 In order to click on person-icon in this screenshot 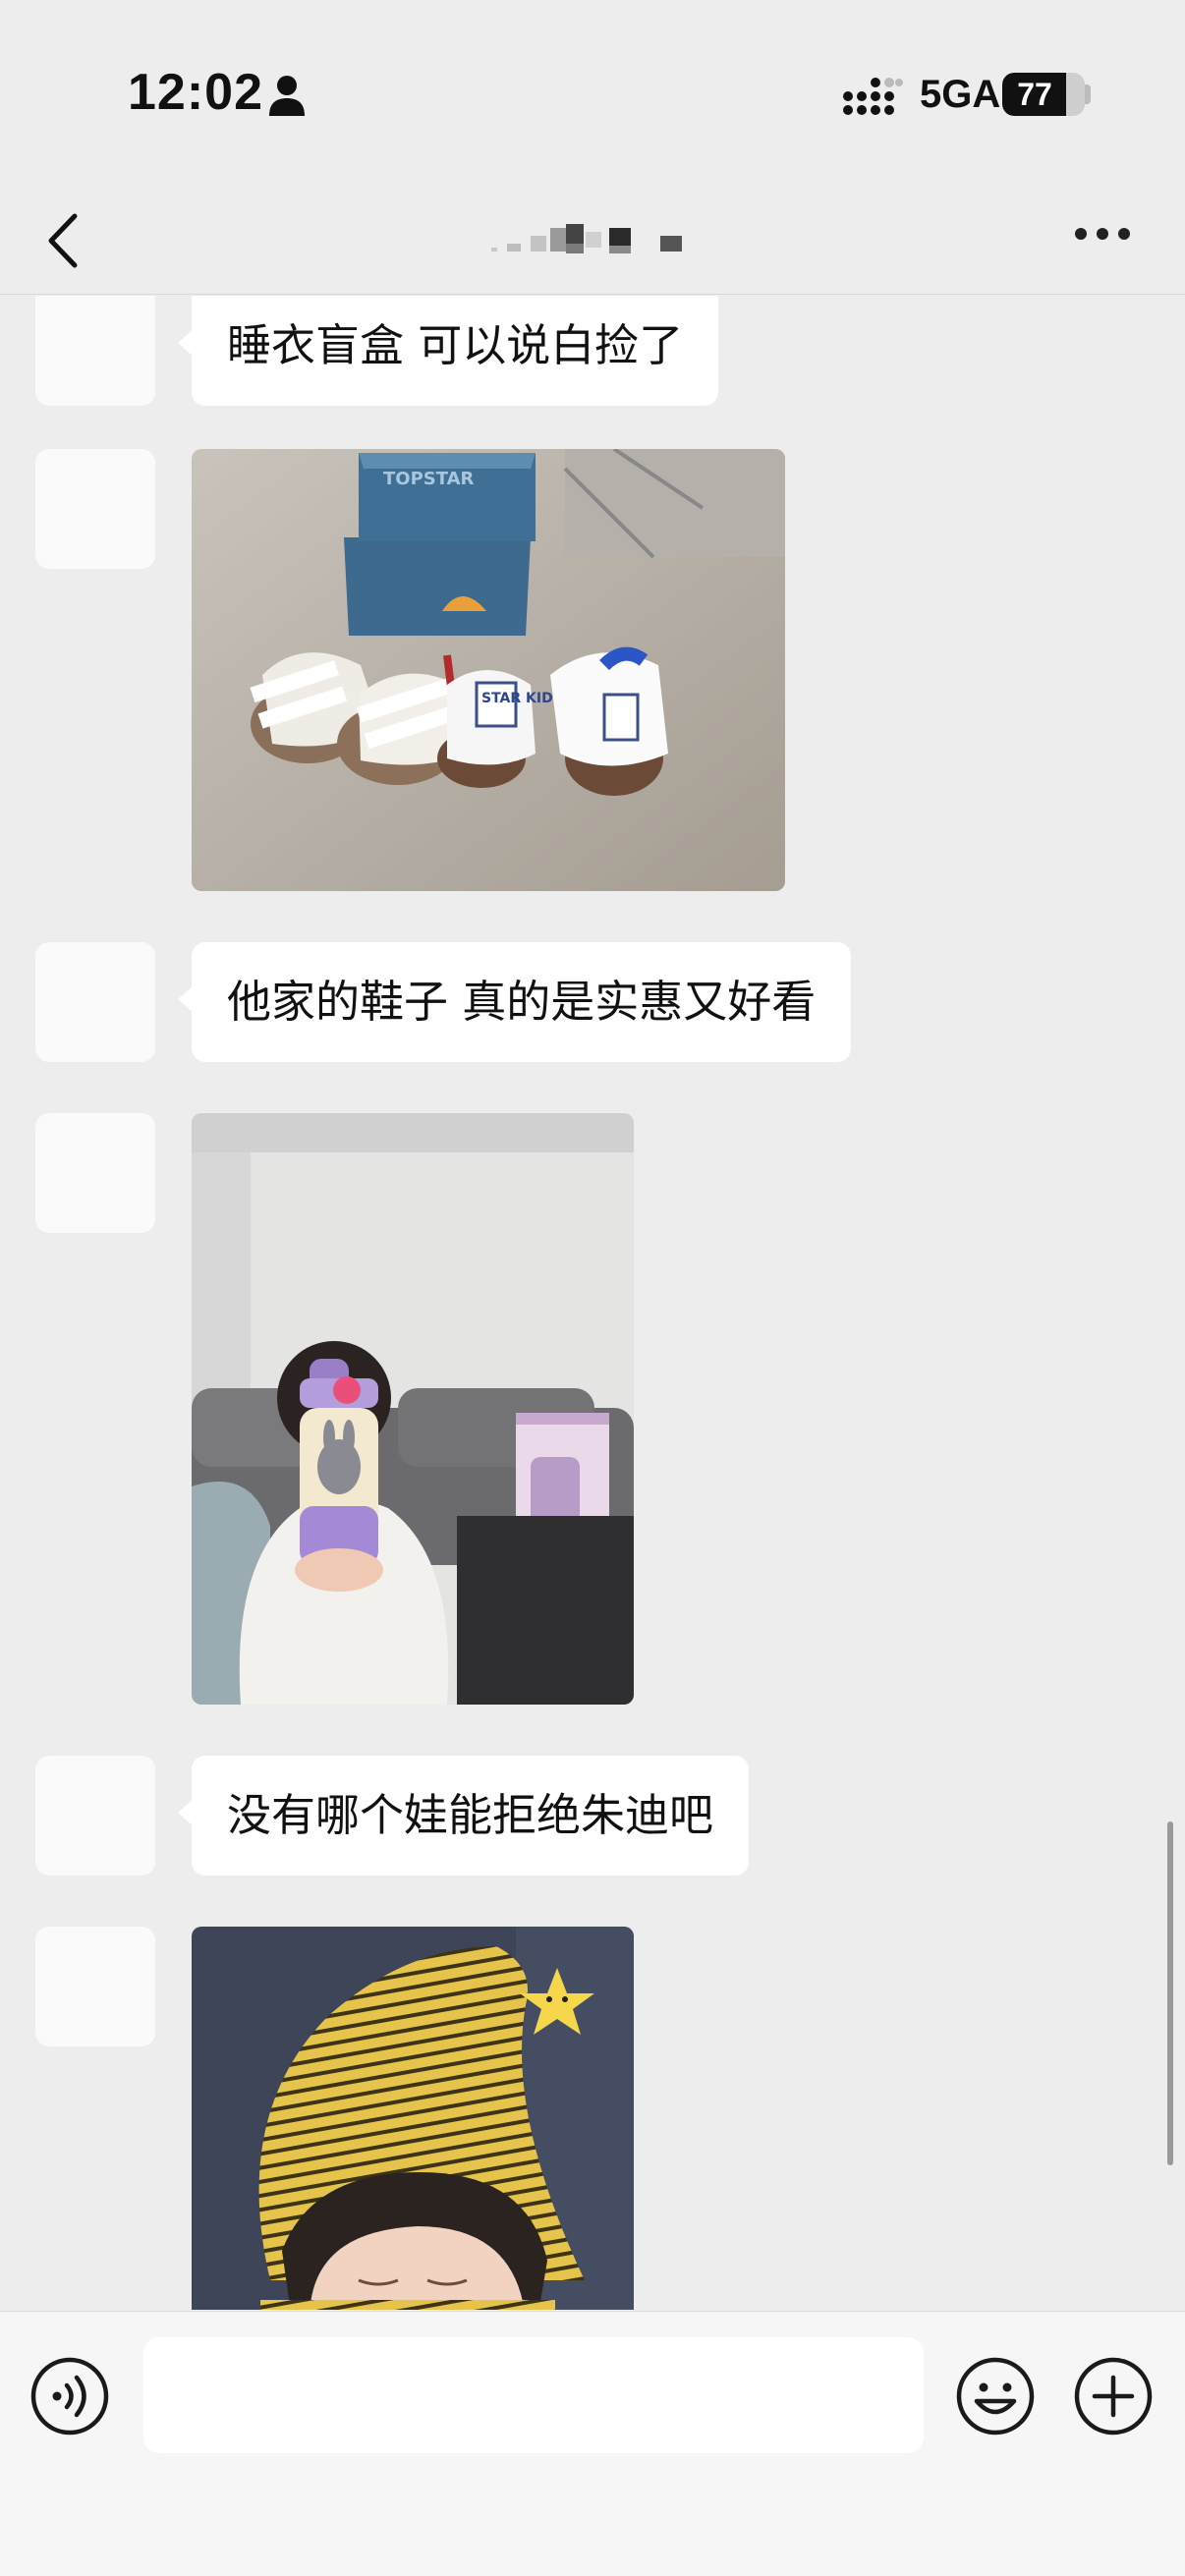, I will do `click(287, 96)`.